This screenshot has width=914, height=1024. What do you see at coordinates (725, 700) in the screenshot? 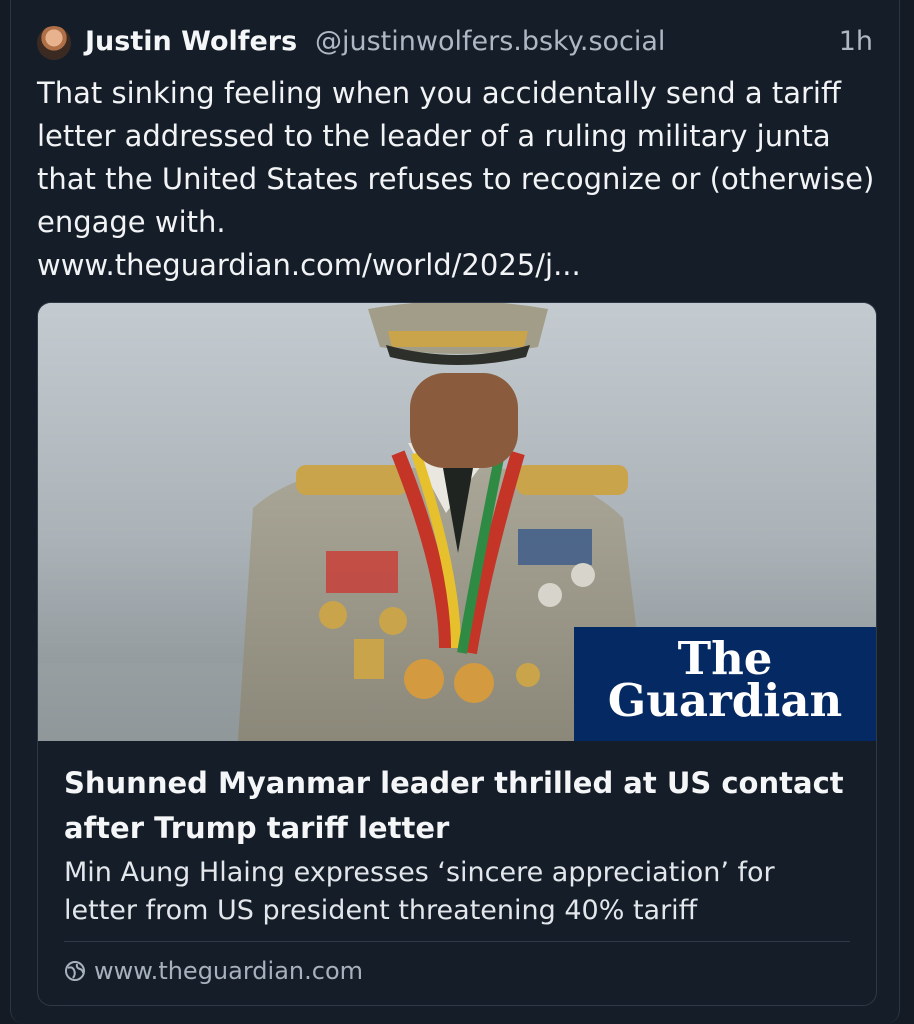
I see `guardian-logo-line2: Guardian` at bounding box center [725, 700].